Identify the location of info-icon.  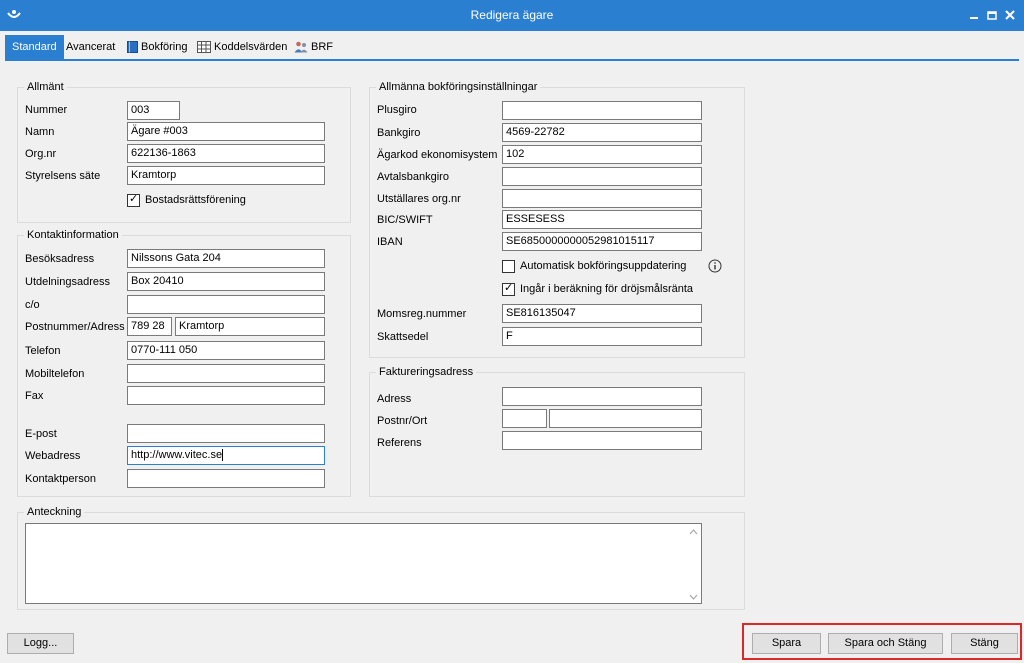
(715, 266).